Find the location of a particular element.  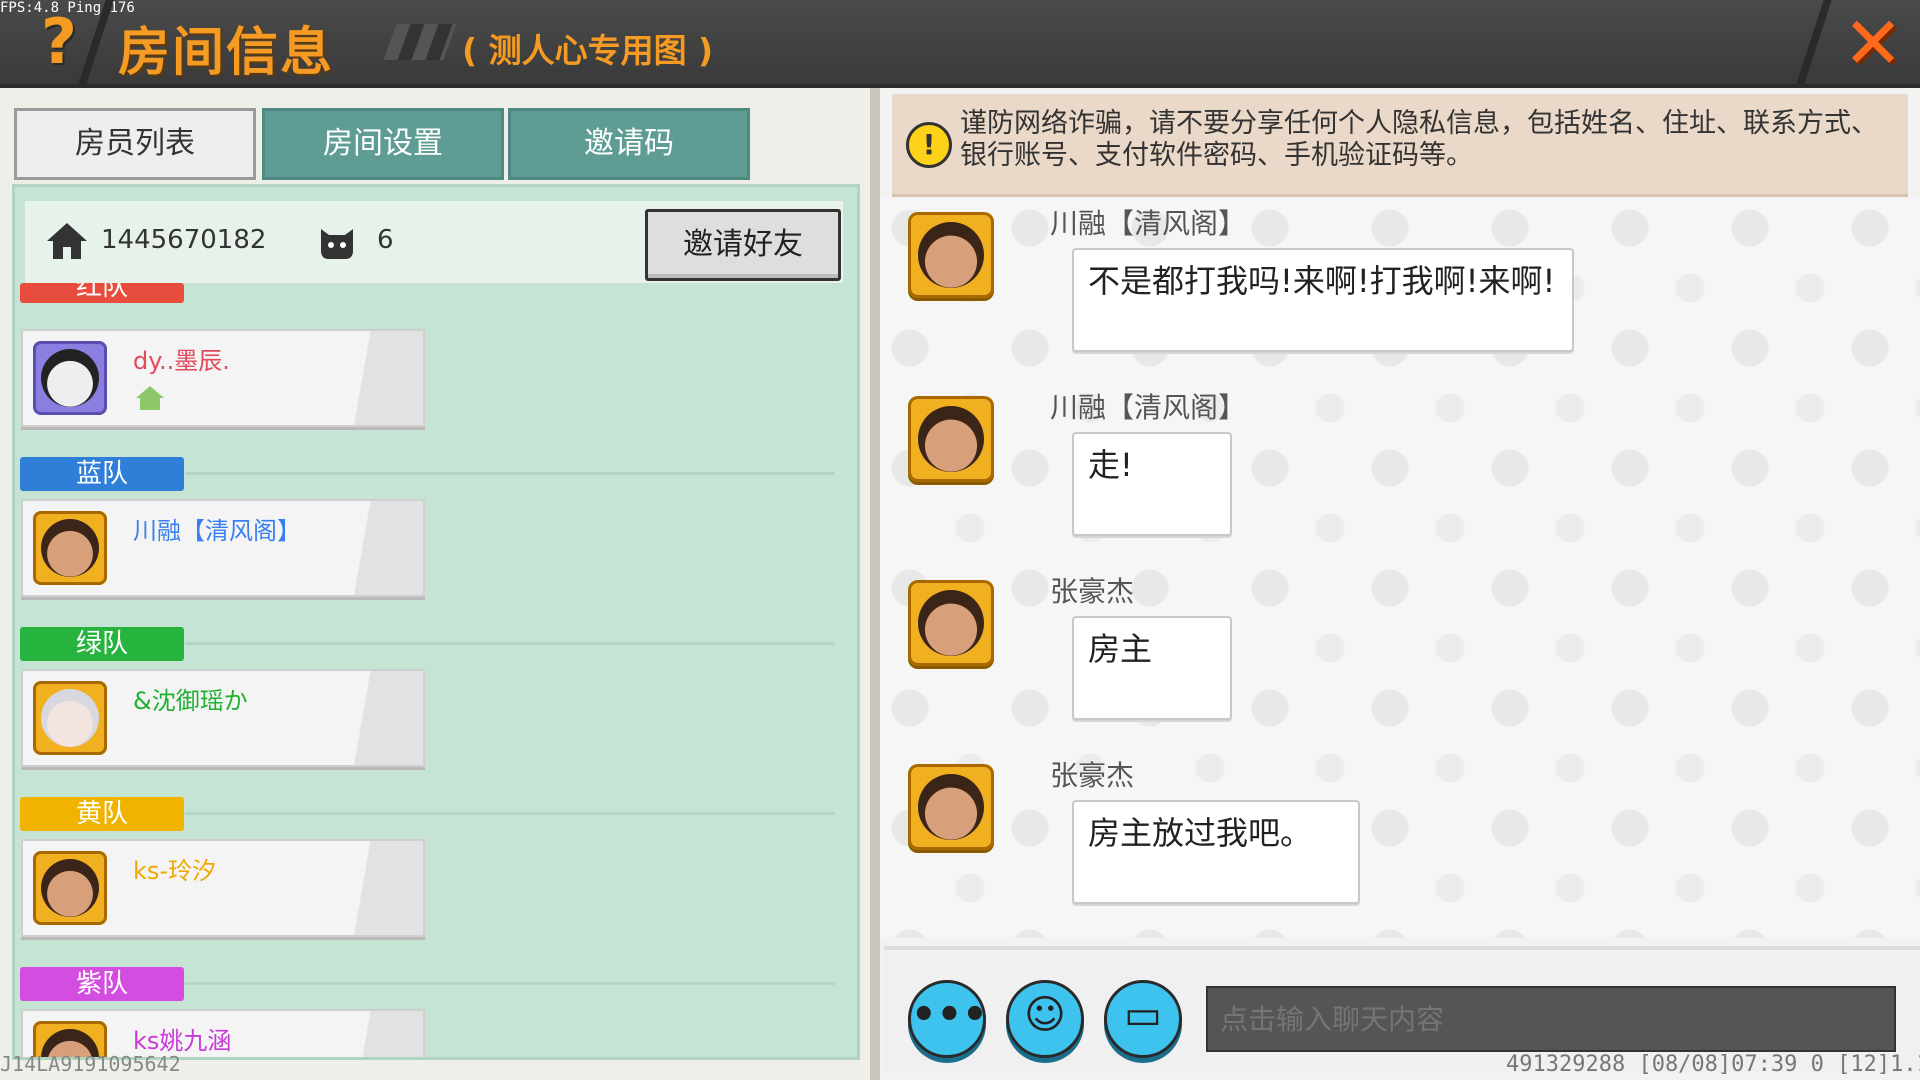

team-label-red: 红队 is located at coordinates (102, 293).